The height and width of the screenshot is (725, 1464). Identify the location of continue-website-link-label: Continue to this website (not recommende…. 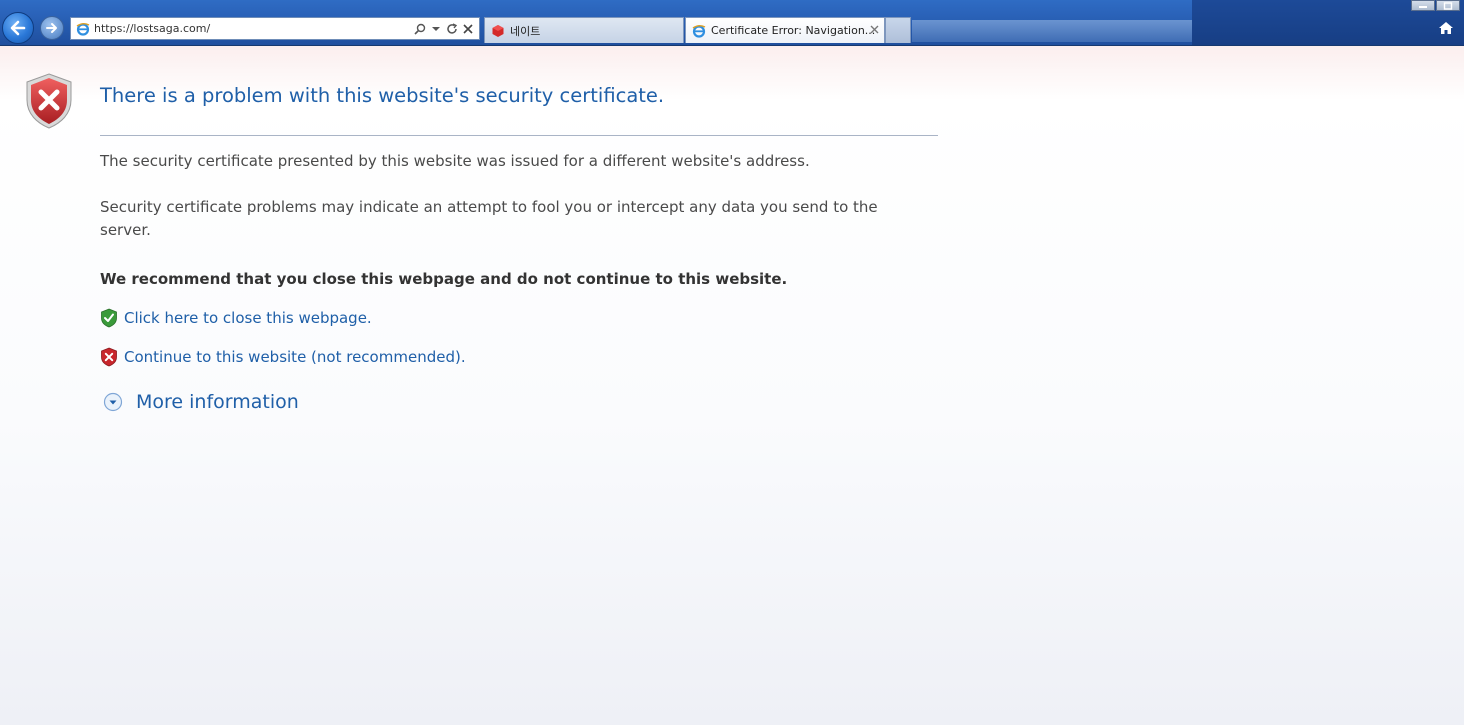
(295, 357).